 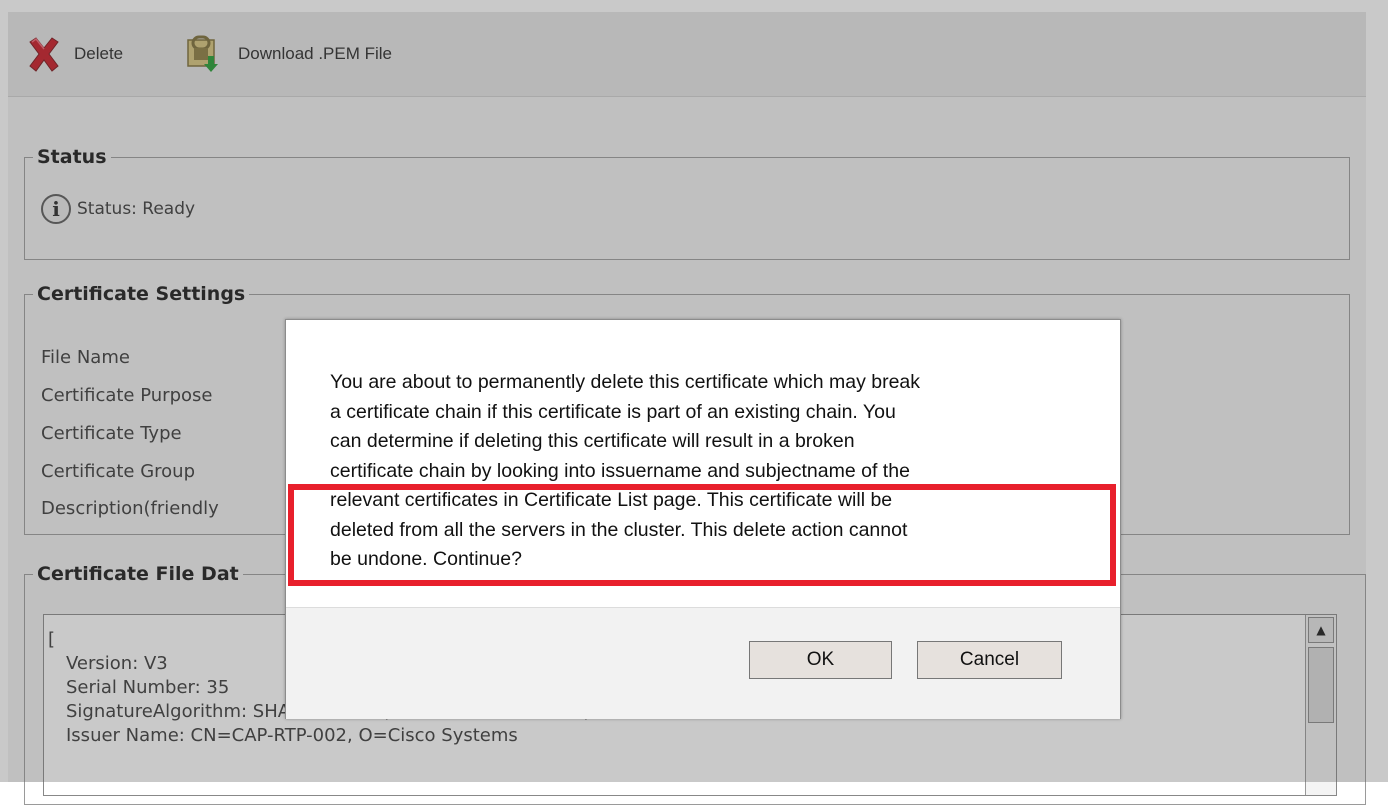 What do you see at coordinates (820, 660) in the screenshot?
I see `ok-button: OK` at bounding box center [820, 660].